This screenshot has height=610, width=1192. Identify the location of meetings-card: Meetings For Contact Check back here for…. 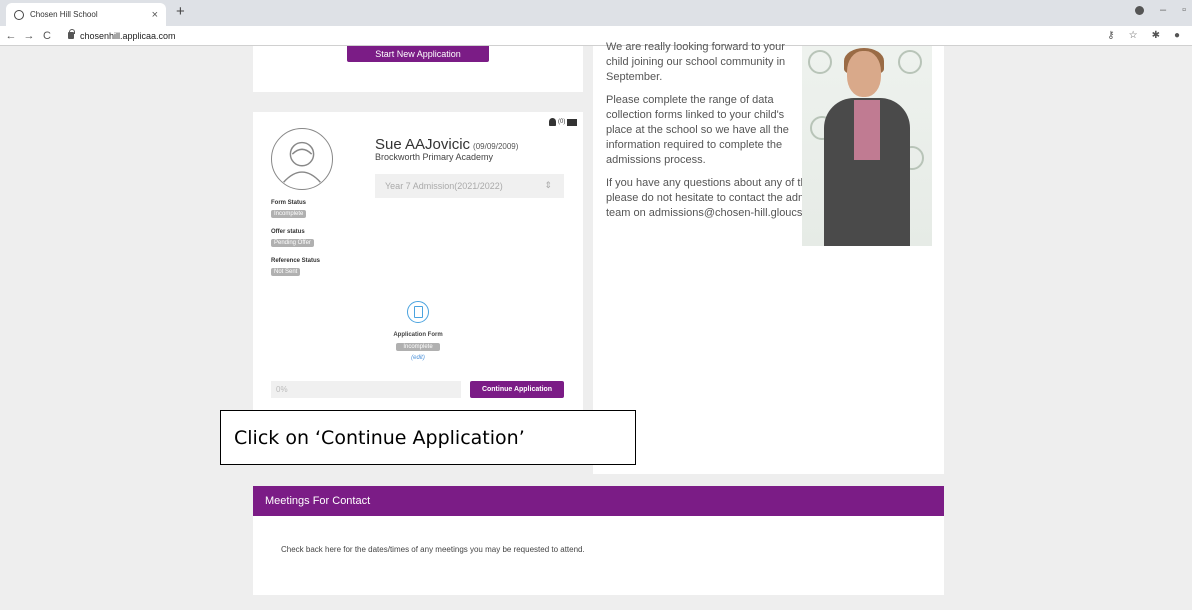
(598, 540).